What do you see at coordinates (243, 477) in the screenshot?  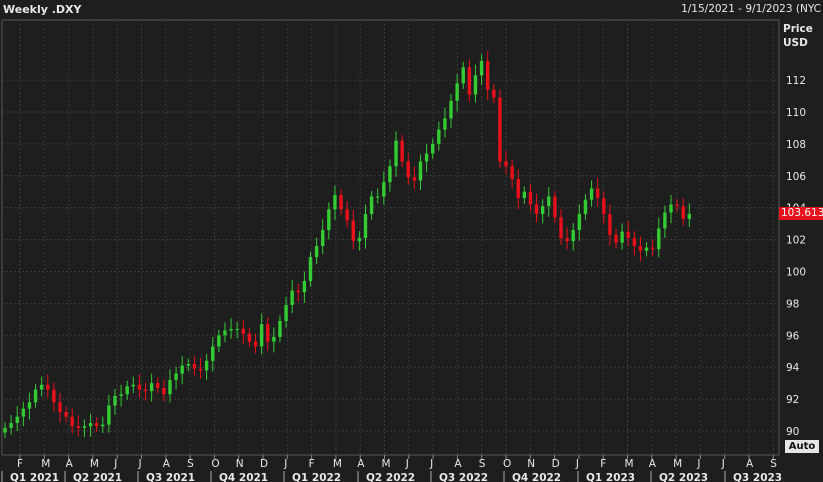 I see `x-quarter-label: Q4 2021` at bounding box center [243, 477].